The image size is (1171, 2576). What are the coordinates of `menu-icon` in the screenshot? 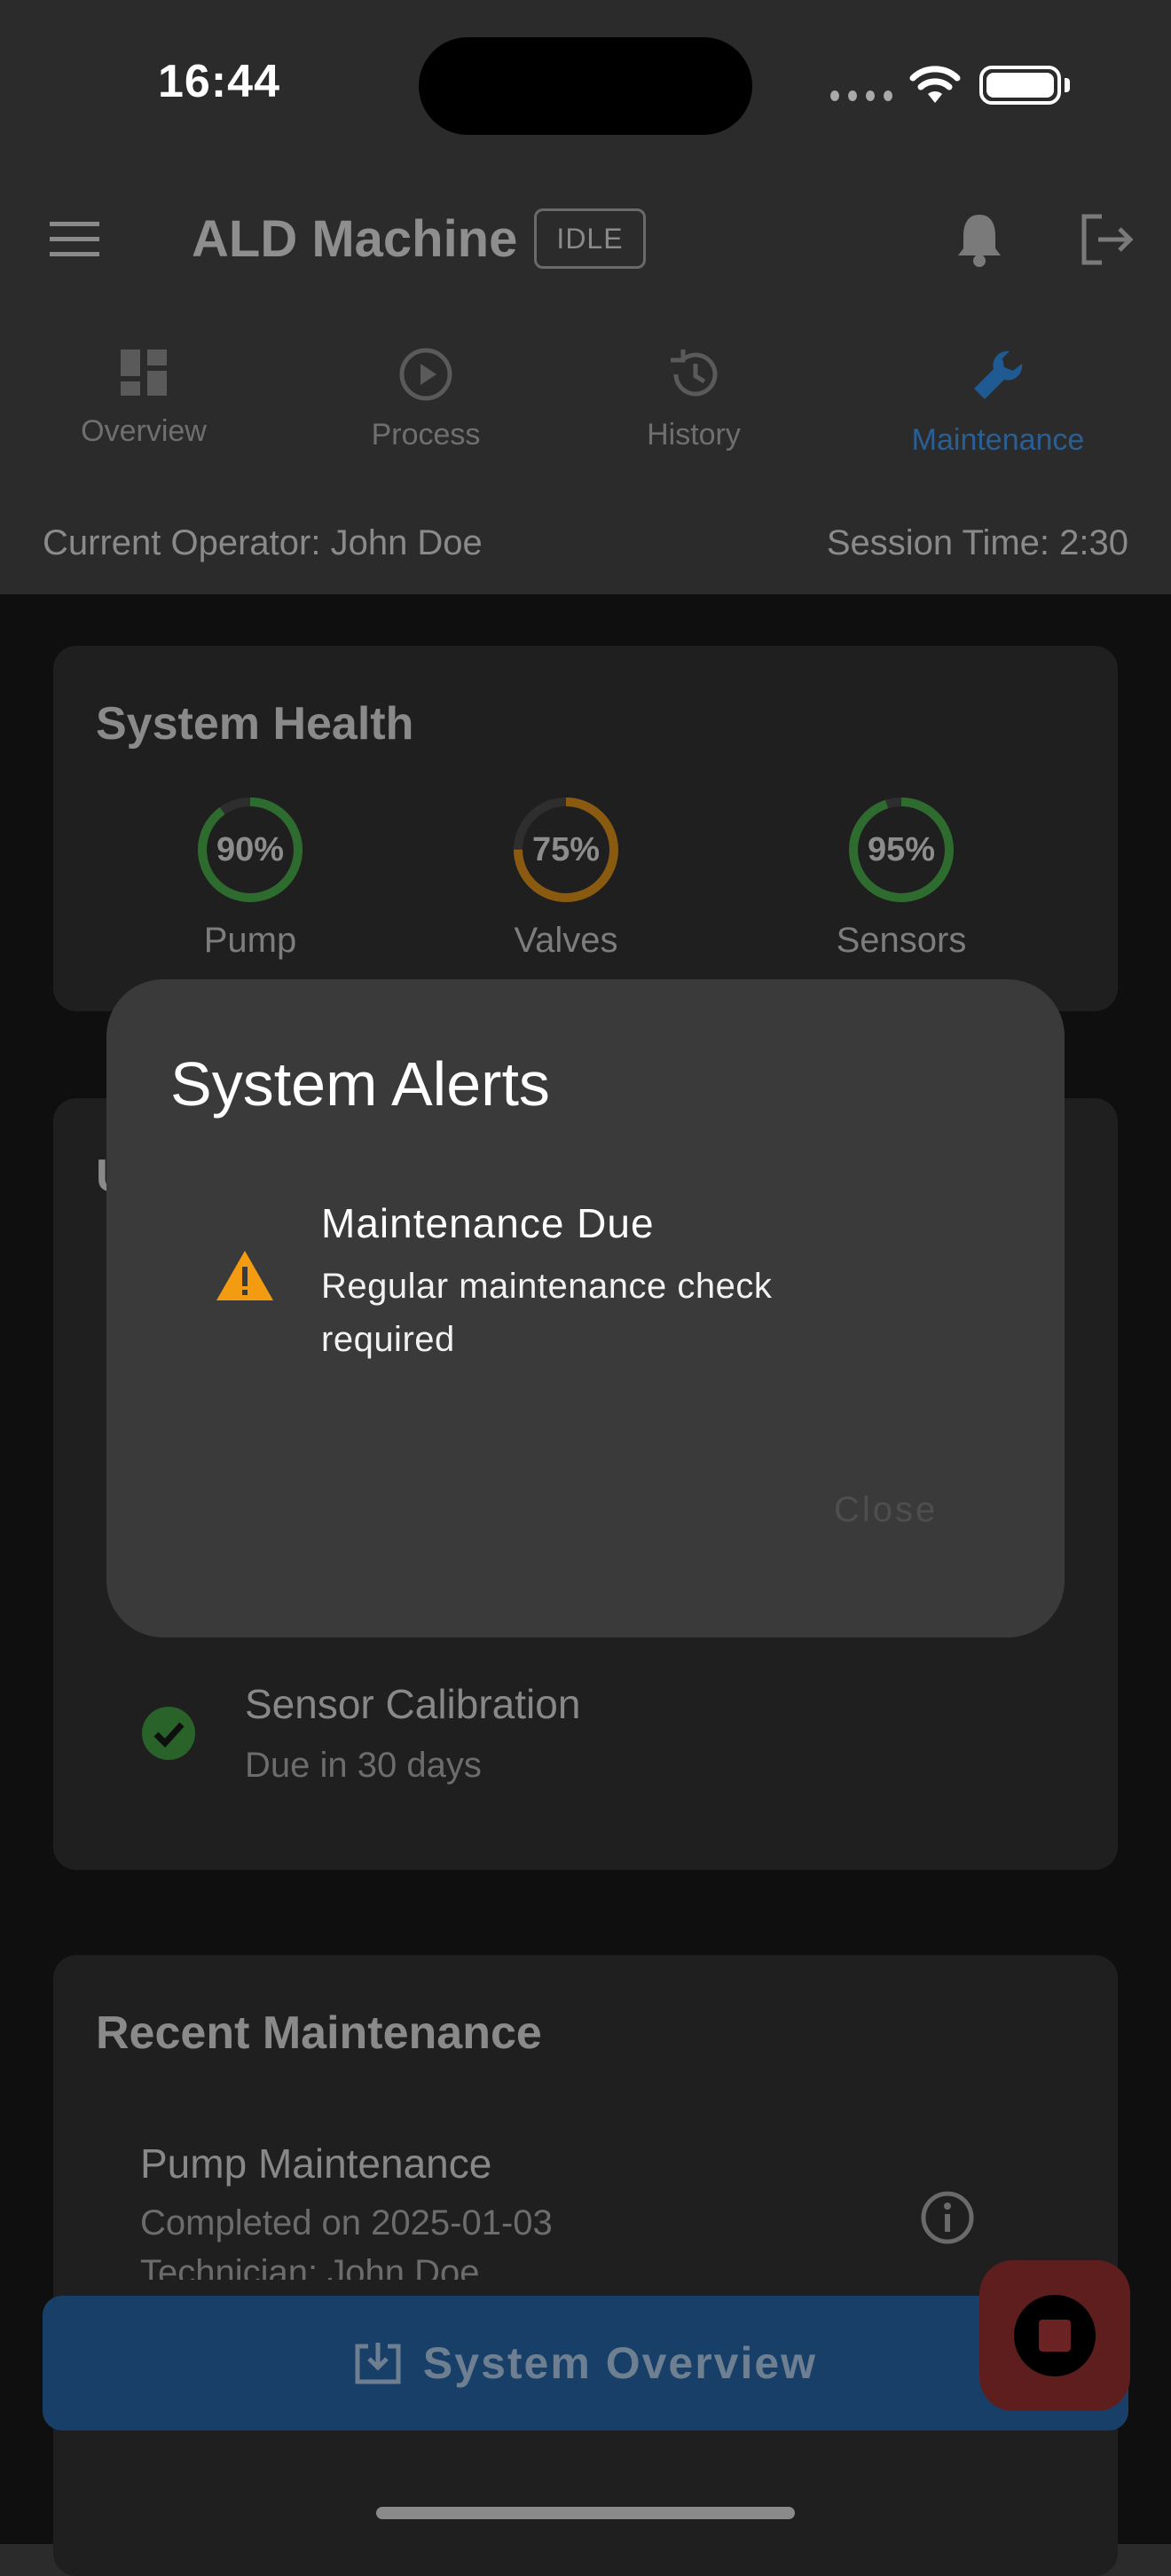 It's located at (76, 239).